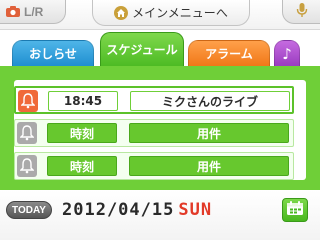 Image resolution: width=320 pixels, height=240 pixels. I want to click on calendar-icon, so click(295, 210).